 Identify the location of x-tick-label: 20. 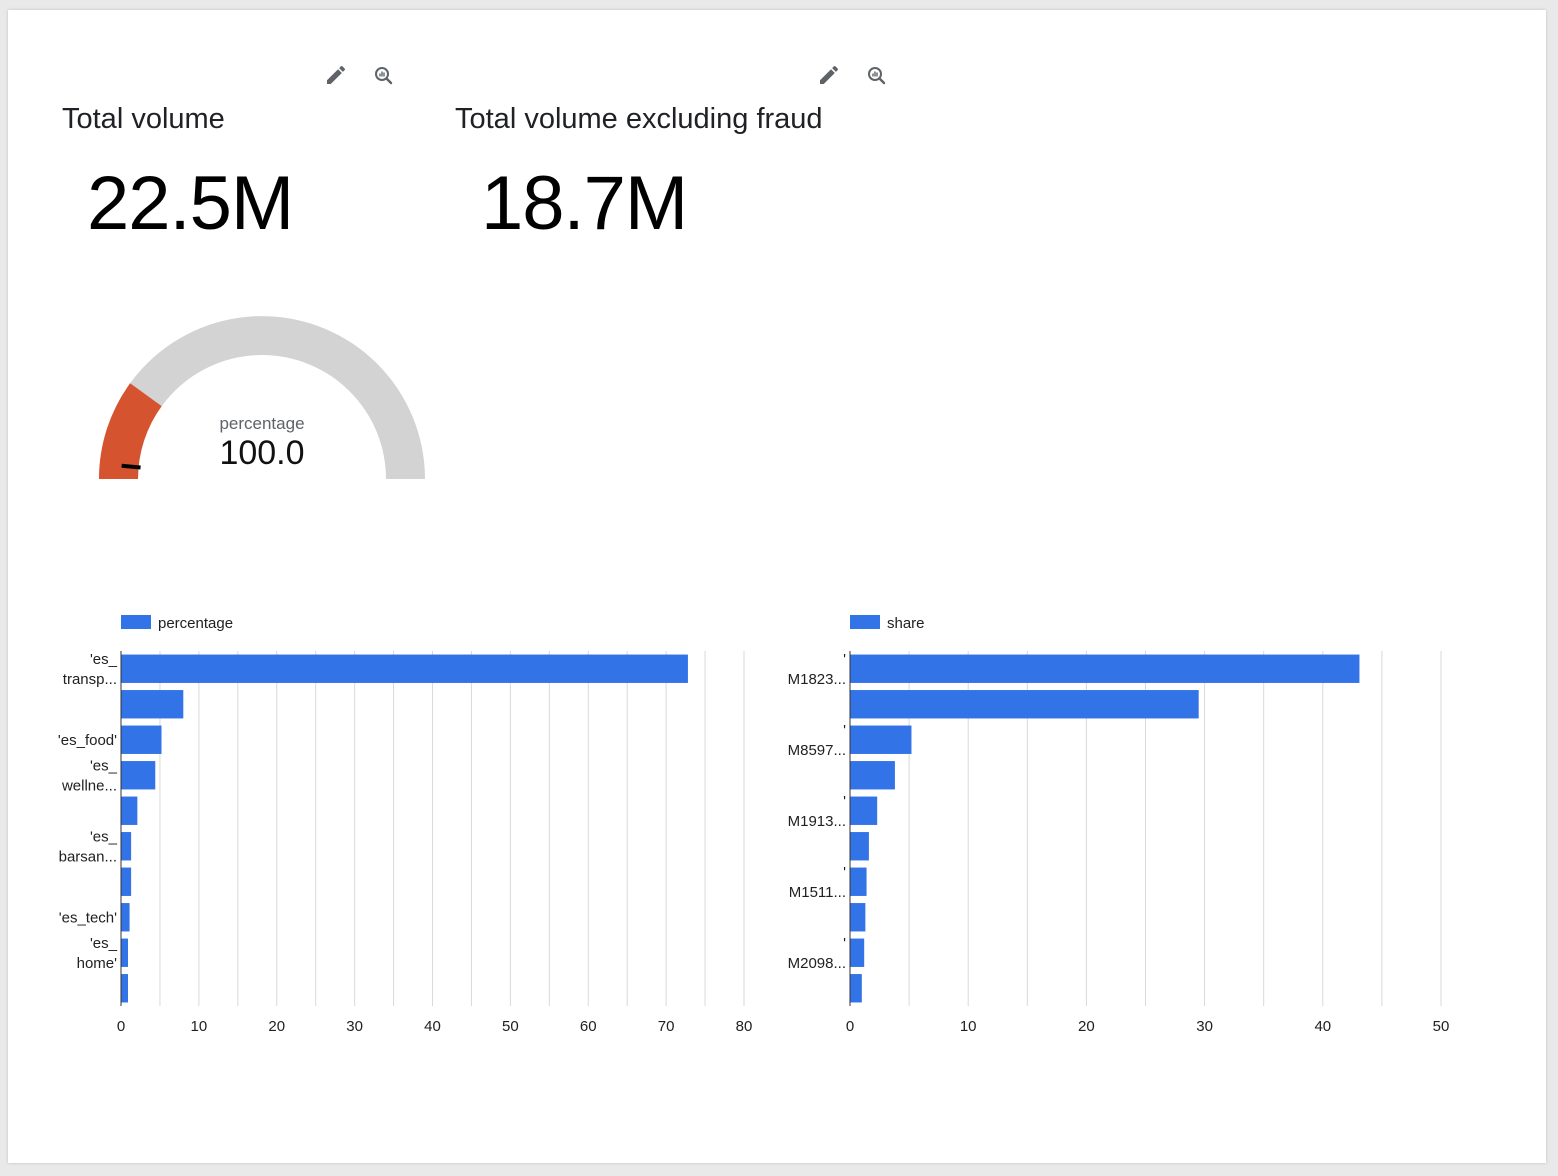
(1086, 1026).